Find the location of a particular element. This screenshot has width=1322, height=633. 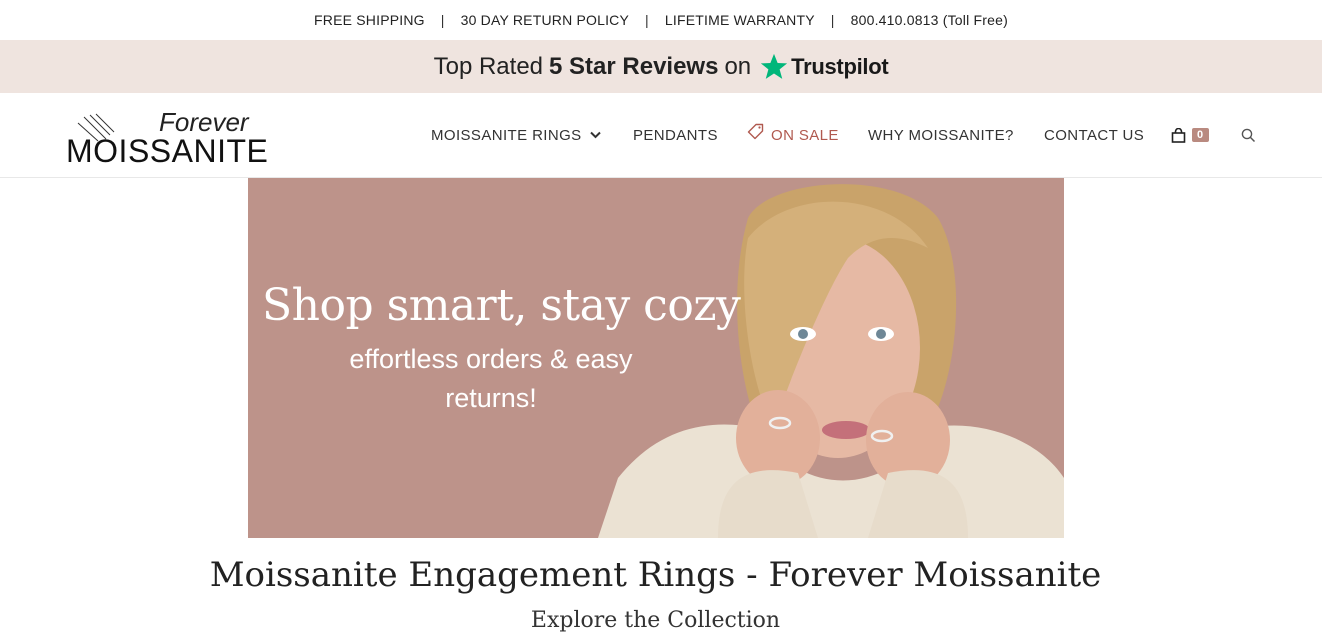

hero-subtitle: effortless orders & easy returns! is located at coordinates (491, 378).